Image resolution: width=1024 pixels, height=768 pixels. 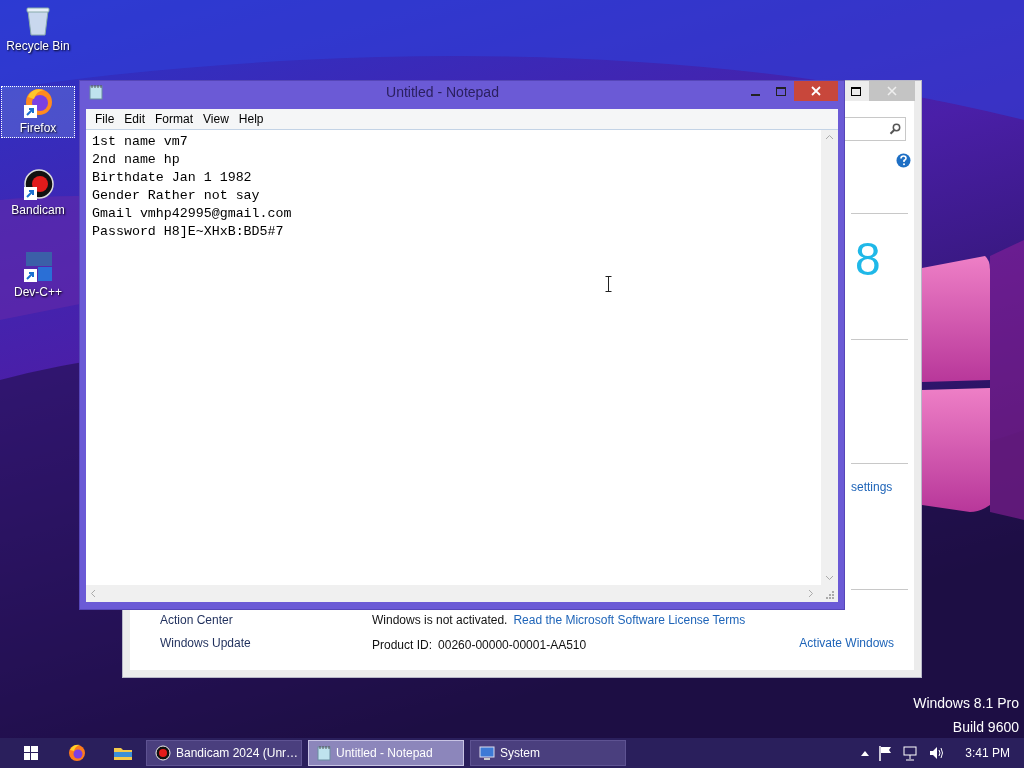 What do you see at coordinates (895, 129) in the screenshot?
I see `search-icon` at bounding box center [895, 129].